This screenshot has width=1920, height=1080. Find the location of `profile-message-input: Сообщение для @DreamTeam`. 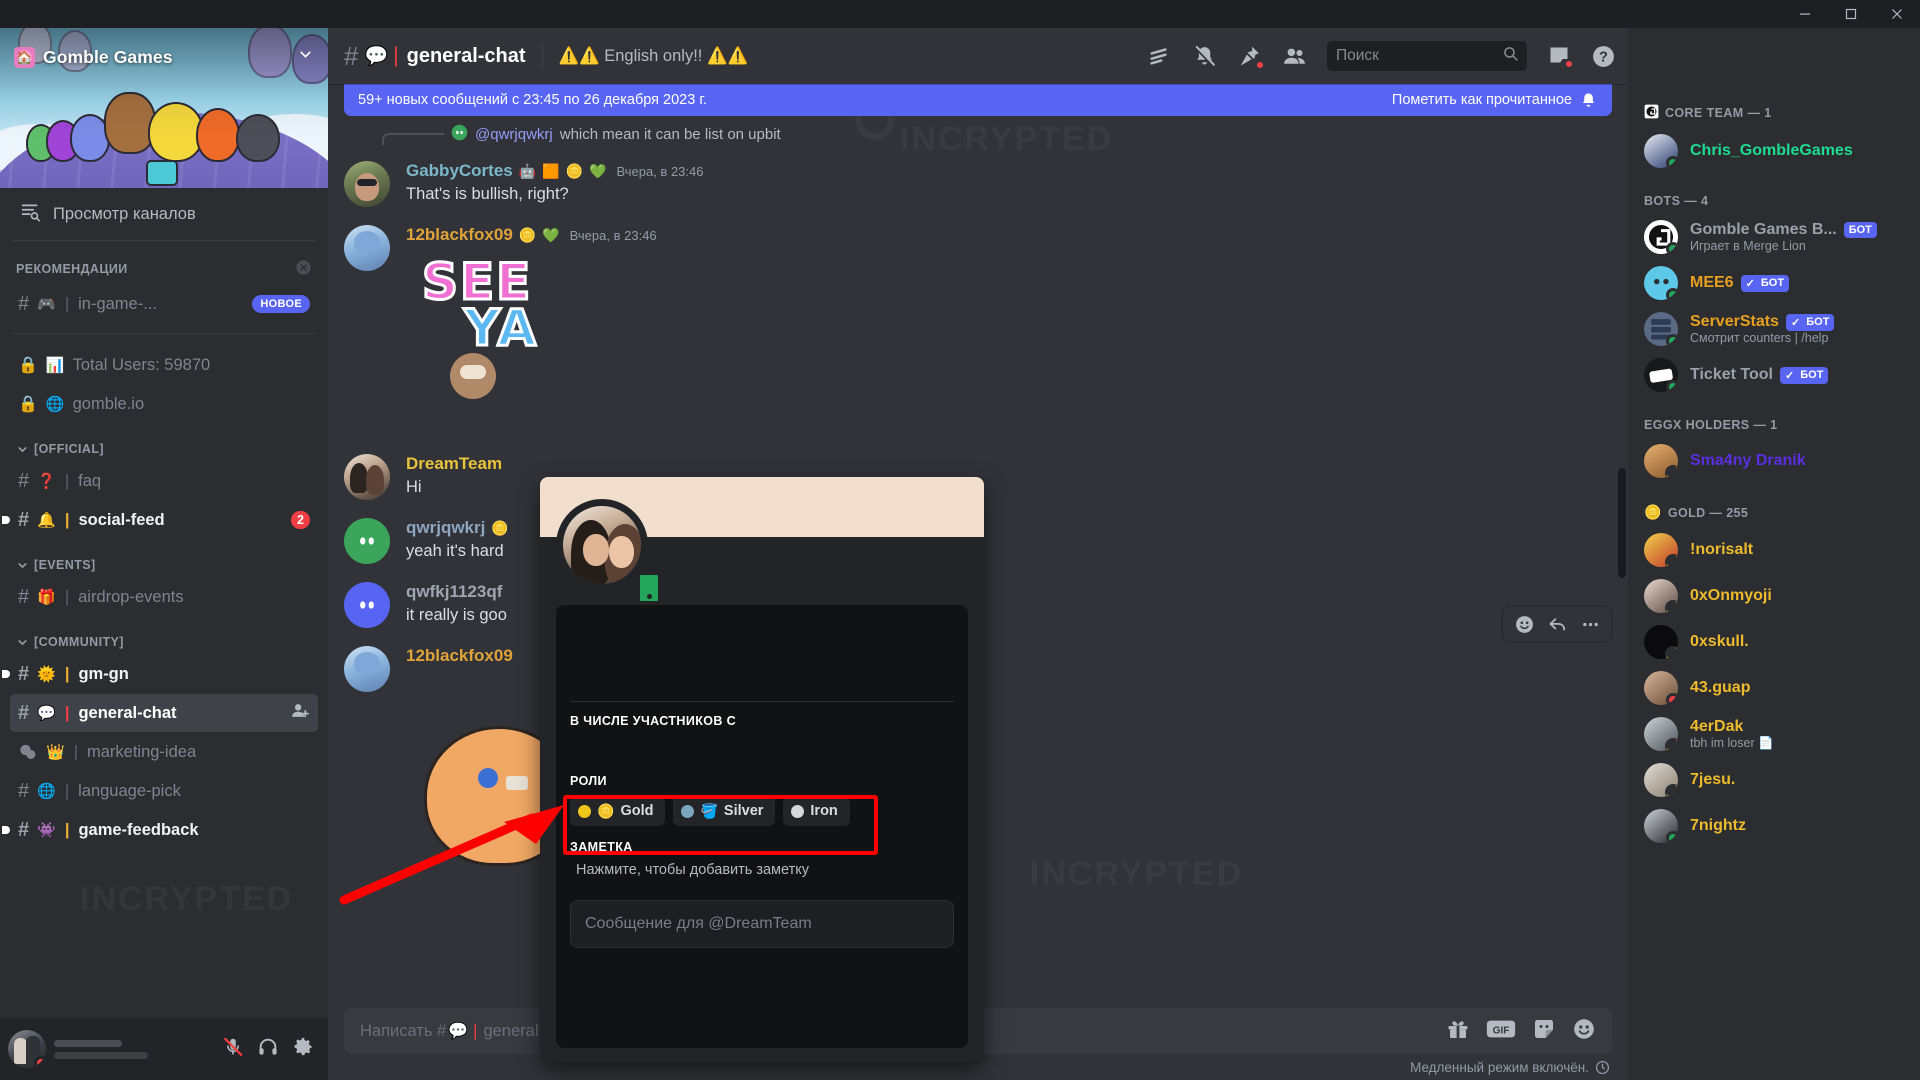

profile-message-input: Сообщение для @DreamTeam is located at coordinates (762, 924).